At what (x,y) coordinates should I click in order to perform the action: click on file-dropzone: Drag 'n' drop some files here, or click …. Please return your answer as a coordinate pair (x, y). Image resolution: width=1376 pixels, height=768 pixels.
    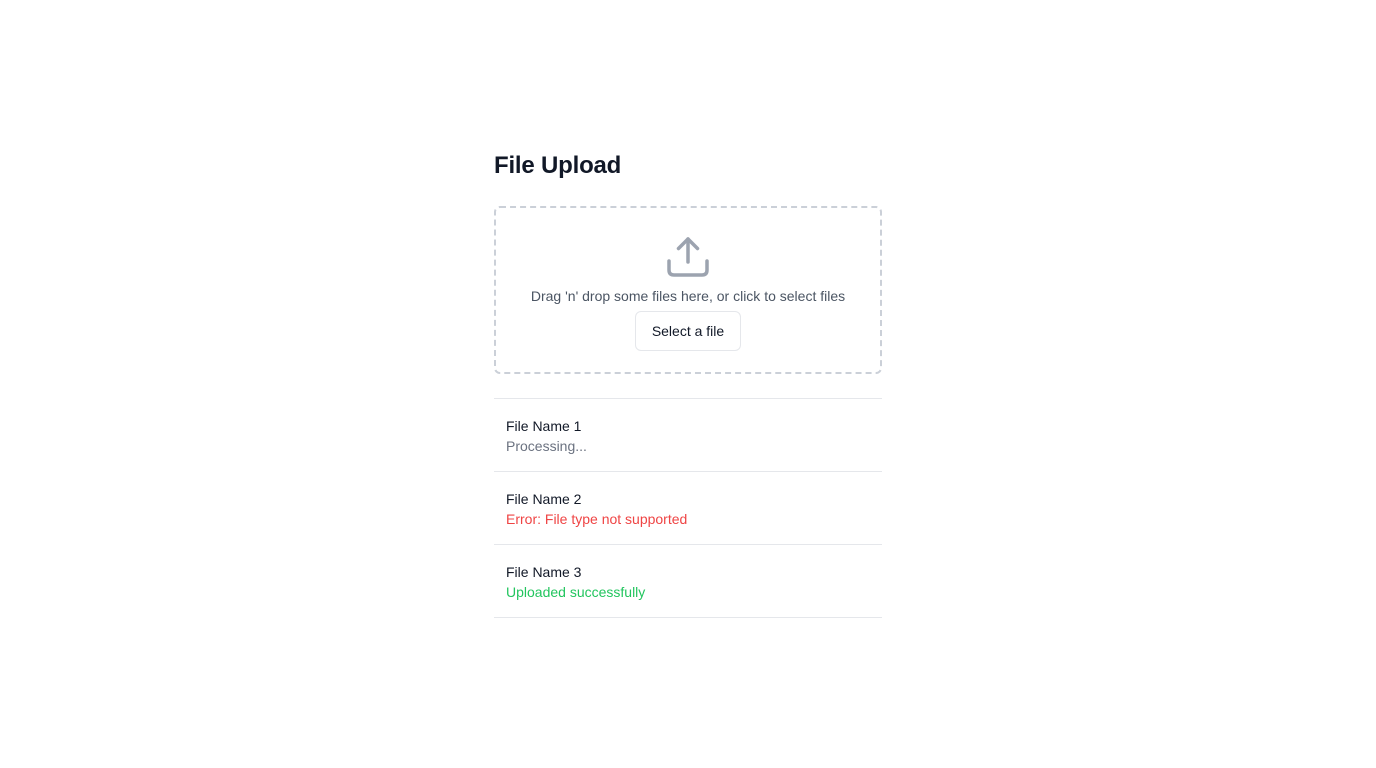
    Looking at the image, I should click on (688, 290).